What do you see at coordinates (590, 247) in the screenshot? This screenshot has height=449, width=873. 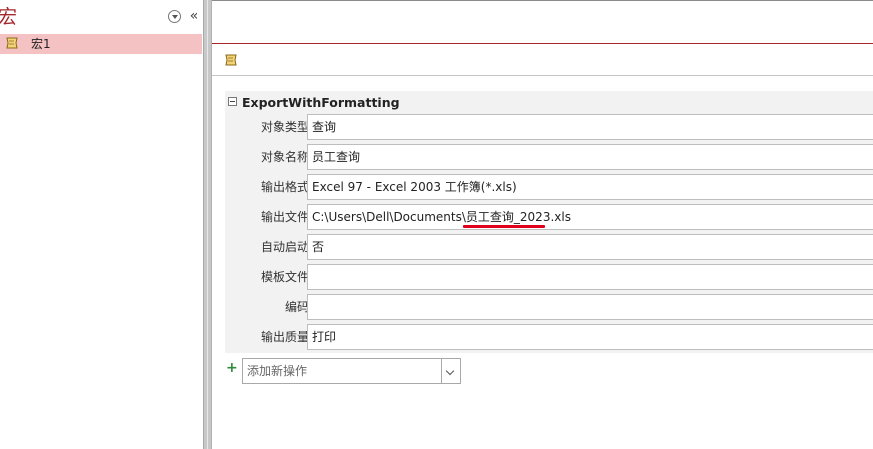 I see `auto-start-field: 否` at bounding box center [590, 247].